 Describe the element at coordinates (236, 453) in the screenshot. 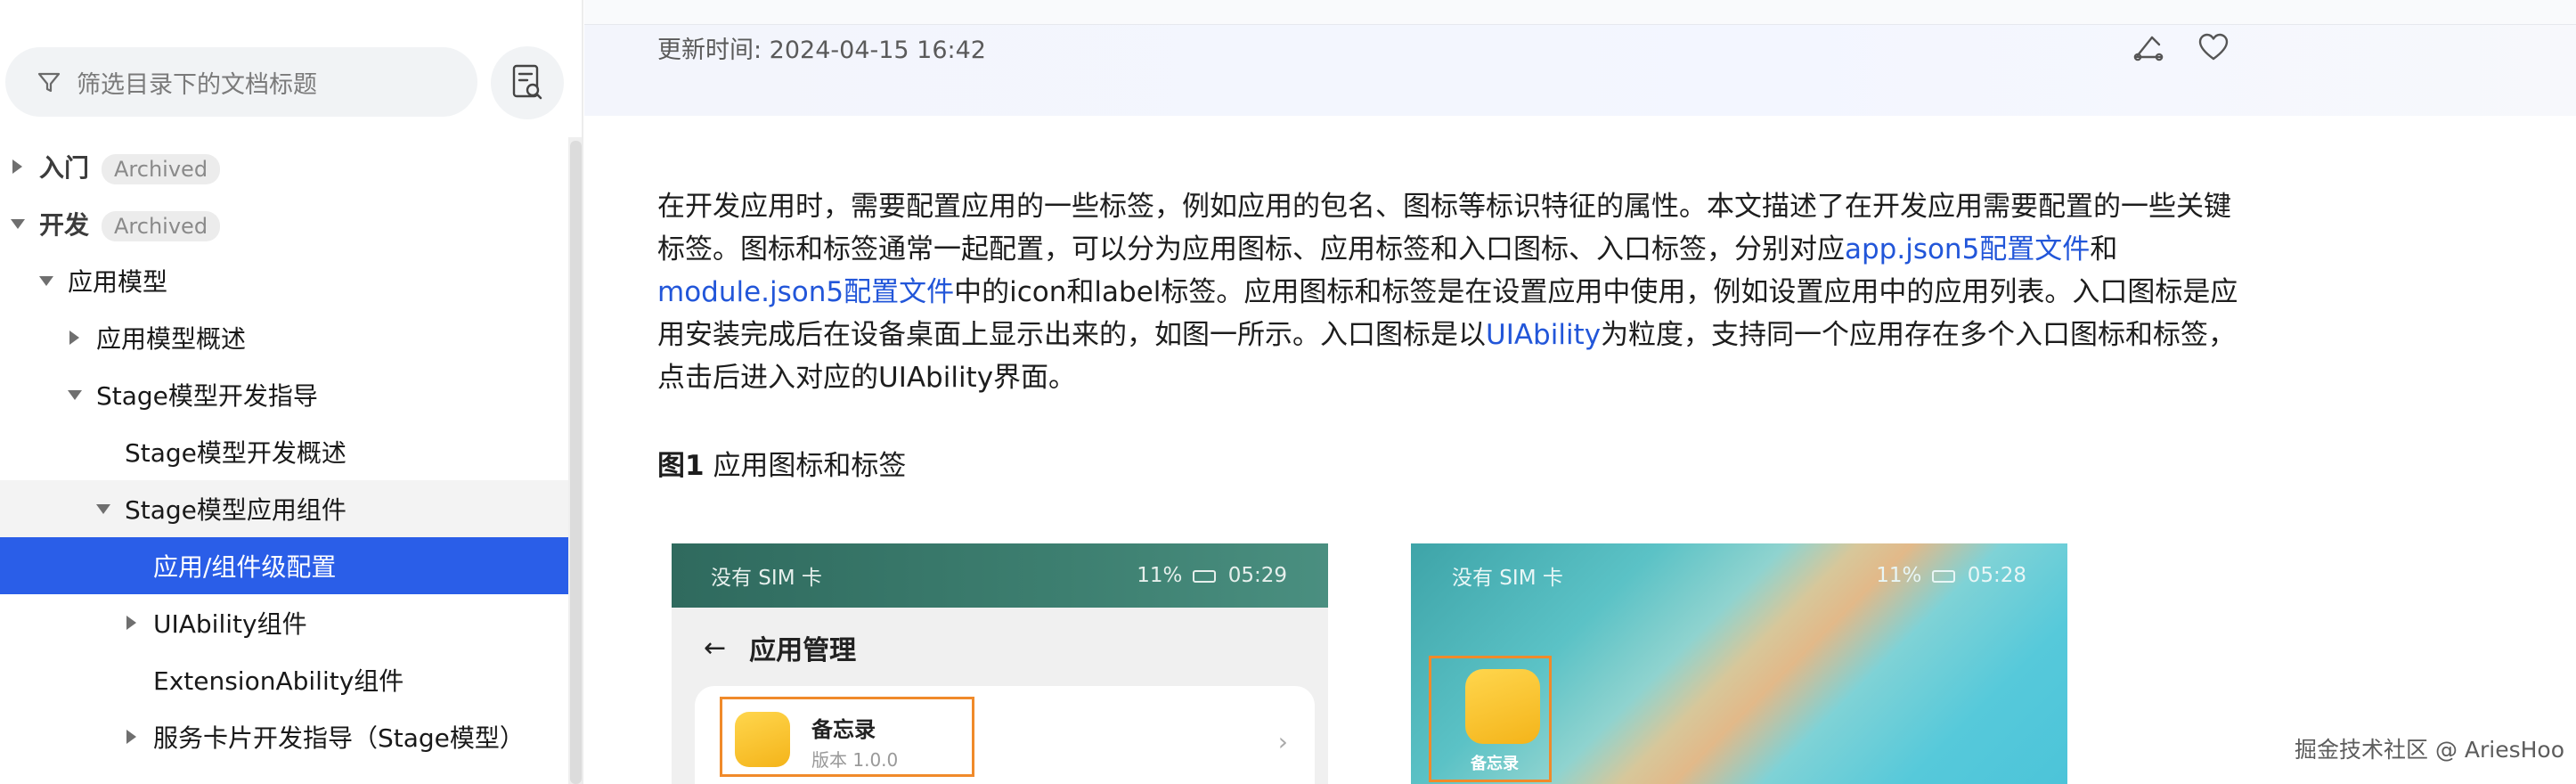

I see `toc-item-label: Stage模型开发概述` at that location.